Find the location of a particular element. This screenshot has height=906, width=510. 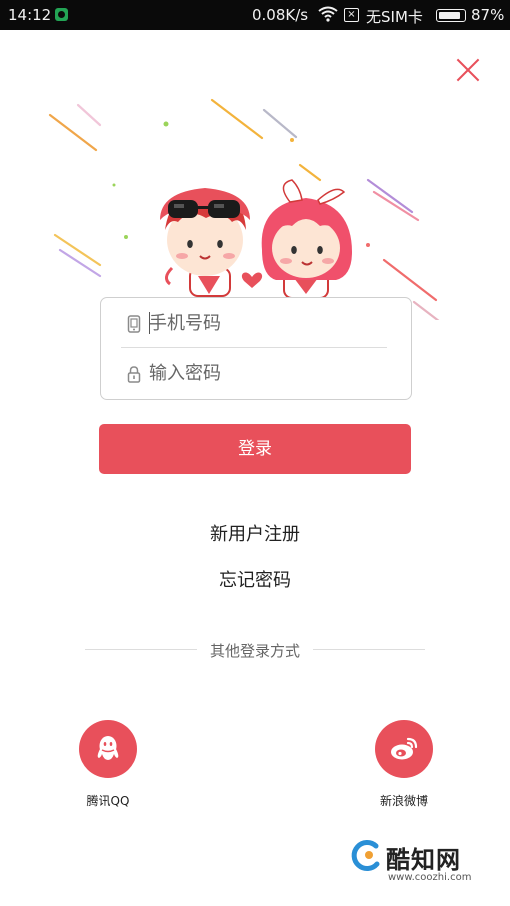

sim-status: 无SIM卡 is located at coordinates (394, 17).